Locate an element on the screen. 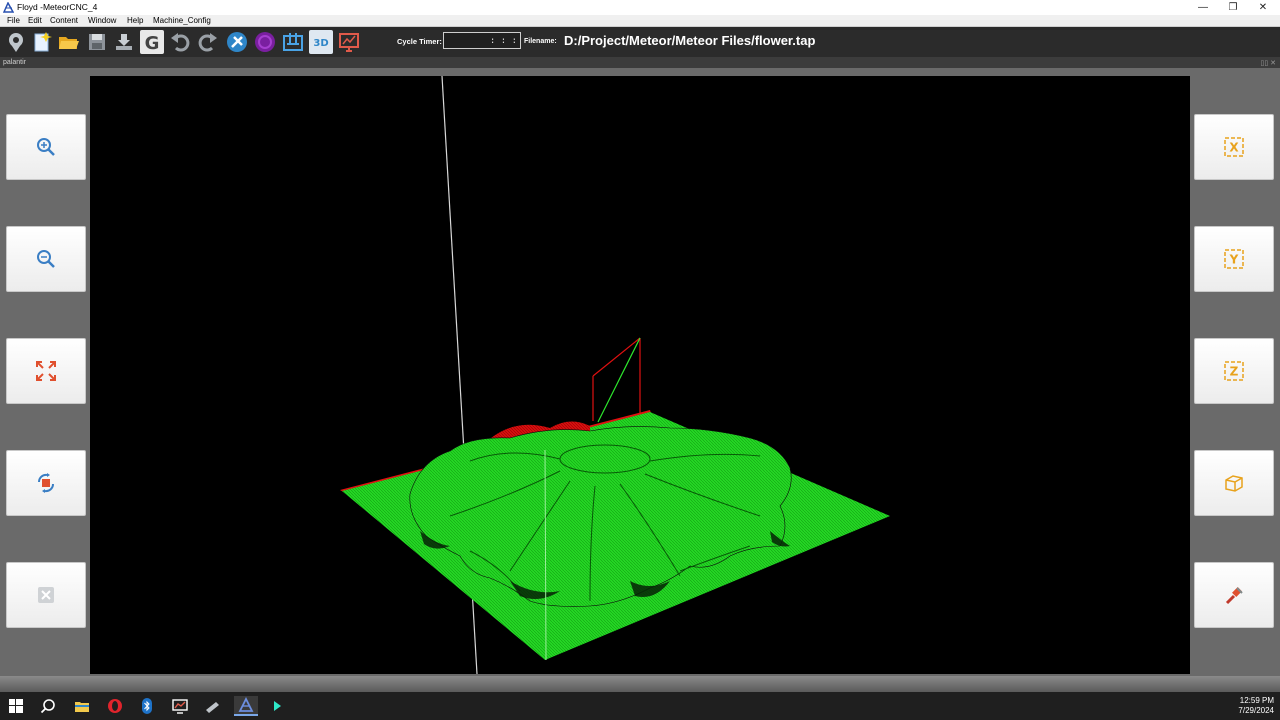  monitor-app-button is located at coordinates (180, 706).